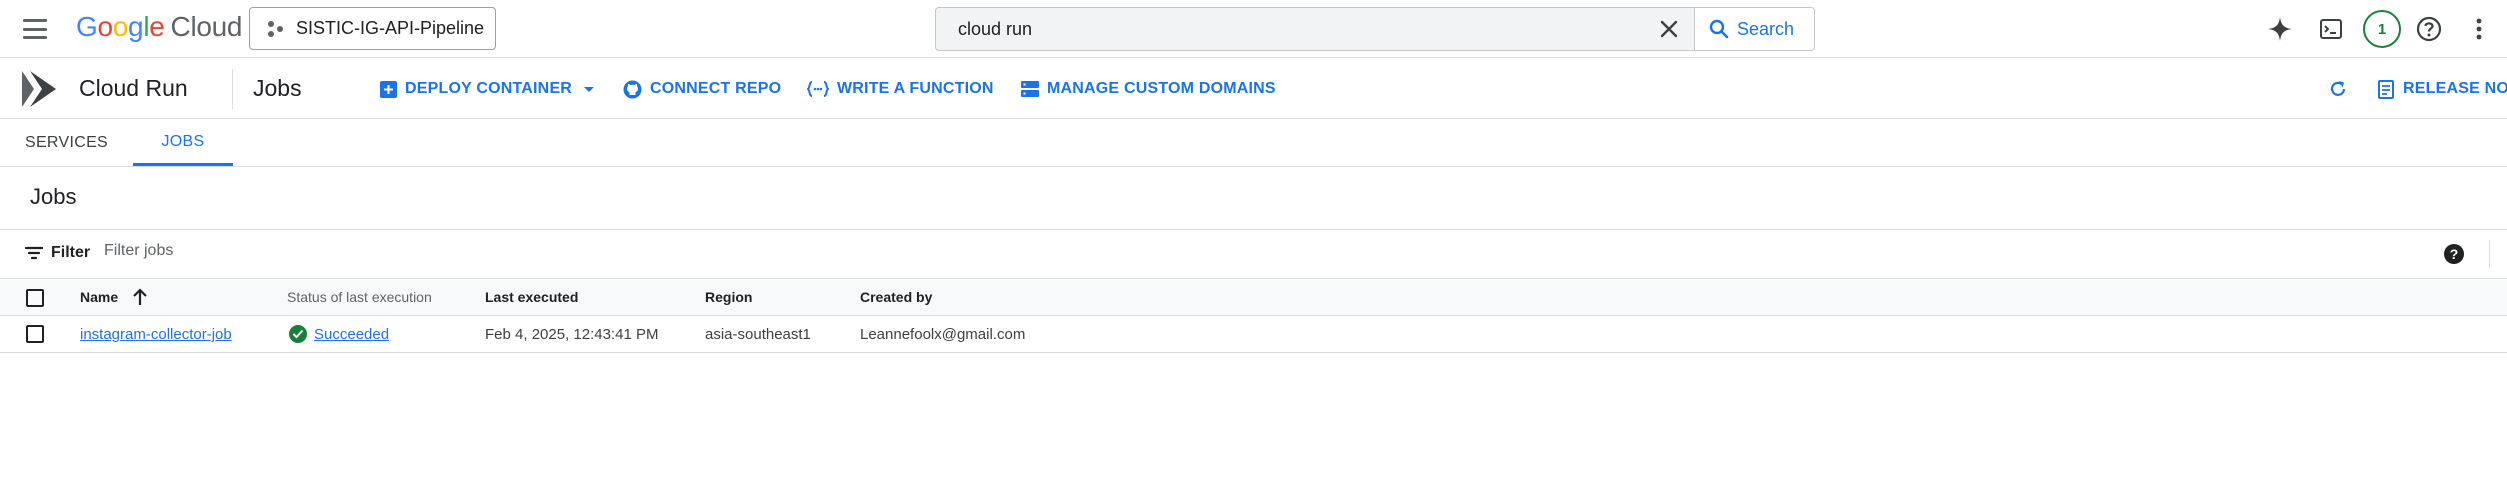 This screenshot has width=2507, height=484. What do you see at coordinates (351, 334) in the screenshot?
I see `status-link: Succeeded` at bounding box center [351, 334].